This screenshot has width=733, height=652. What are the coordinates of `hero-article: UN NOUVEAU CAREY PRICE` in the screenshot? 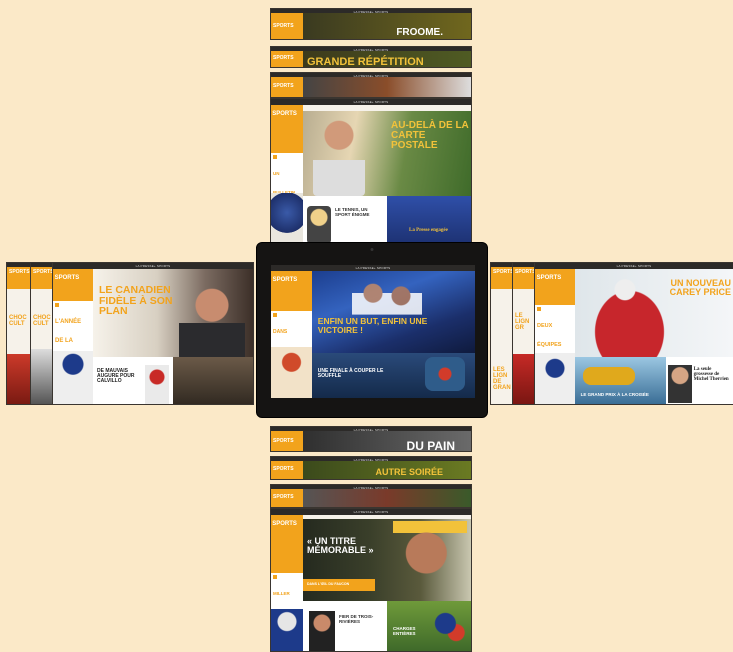 It's located at (653, 313).